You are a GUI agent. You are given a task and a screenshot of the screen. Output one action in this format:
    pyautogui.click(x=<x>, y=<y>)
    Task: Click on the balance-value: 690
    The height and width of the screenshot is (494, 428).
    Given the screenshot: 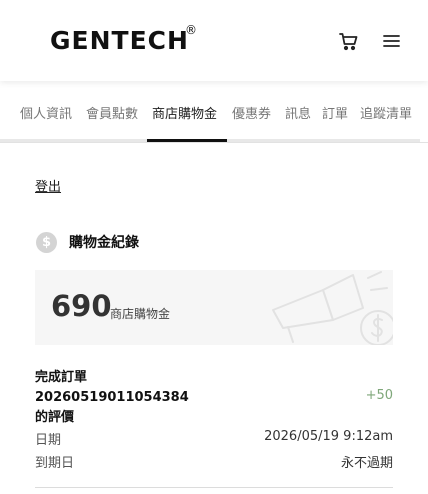 What is the action you would take?
    pyautogui.click(x=81, y=306)
    